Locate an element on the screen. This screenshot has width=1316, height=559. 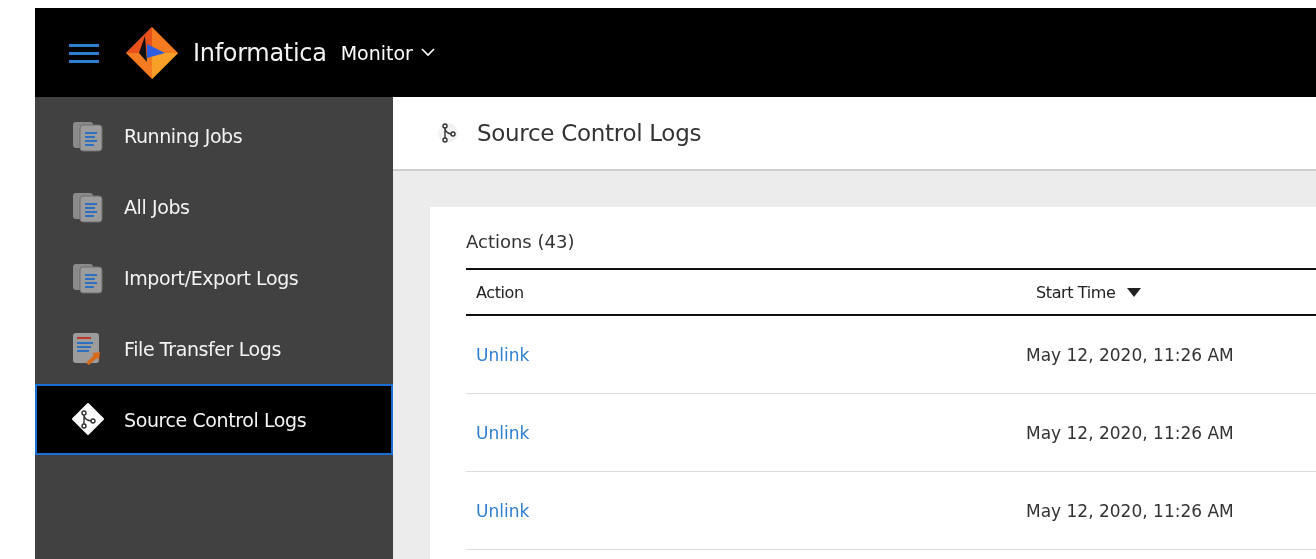
sidebar-item: Running Jobs is located at coordinates (214, 135).